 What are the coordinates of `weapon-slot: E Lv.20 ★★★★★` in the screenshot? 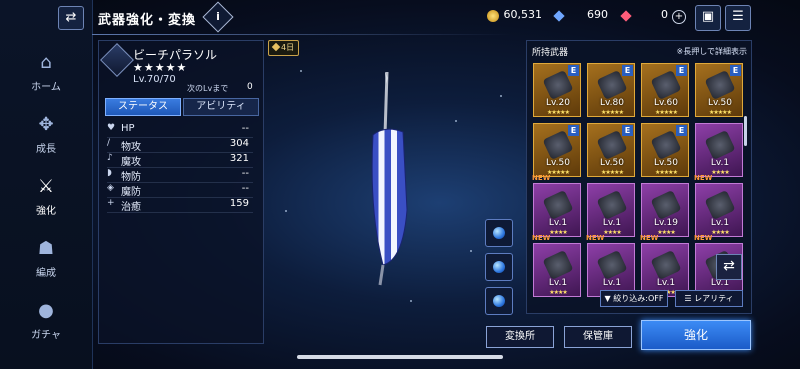 It's located at (557, 90).